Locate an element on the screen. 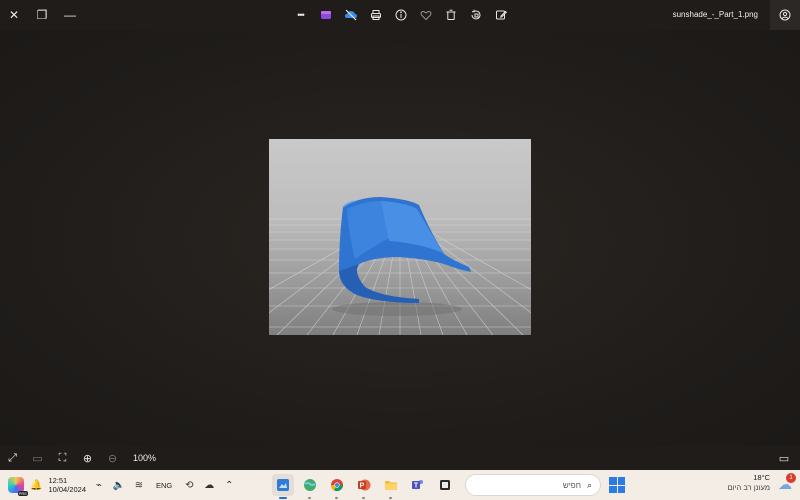 The image size is (800, 500). more-options-icon: ••• is located at coordinates (301, 15).